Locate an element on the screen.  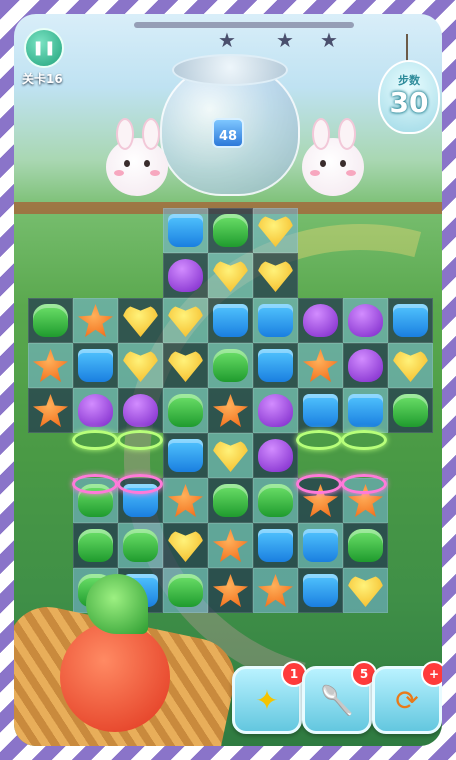
goal-target-counter: 48 is located at coordinates (228, 133).